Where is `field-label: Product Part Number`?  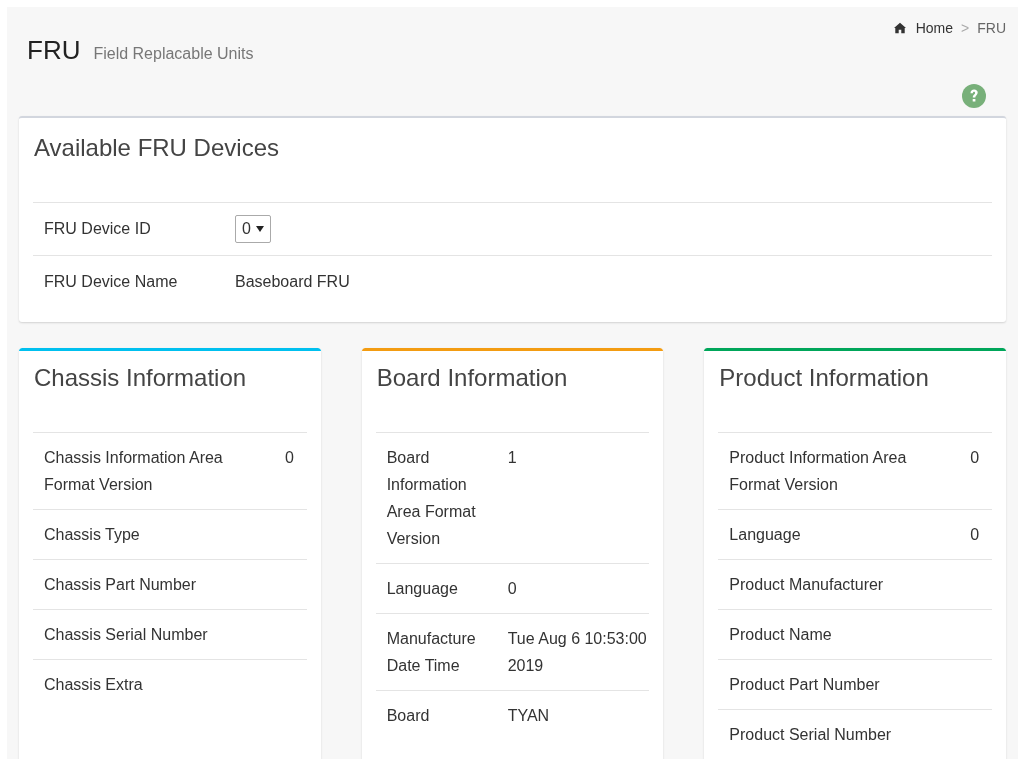
field-label: Product Part Number is located at coordinates (805, 685).